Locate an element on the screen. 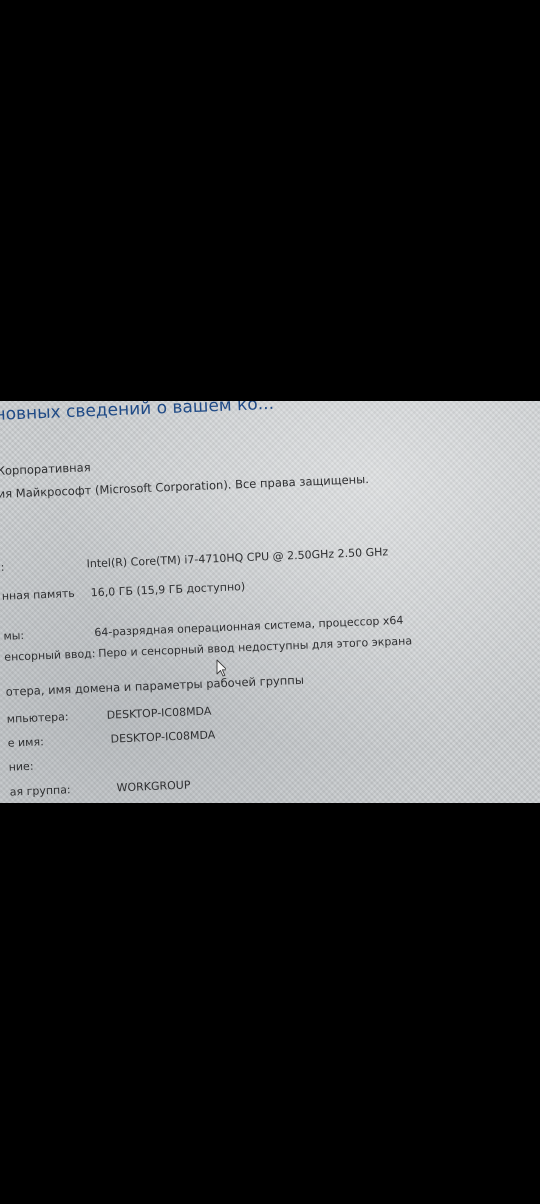 The height and width of the screenshot is (1204, 540). arrow-cursor-icon is located at coordinates (221, 668).